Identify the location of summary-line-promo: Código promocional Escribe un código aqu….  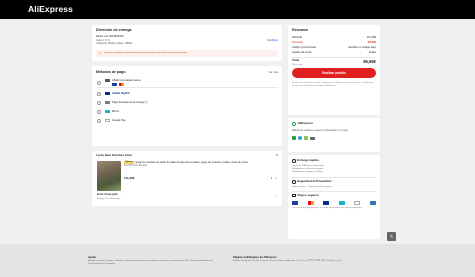
(334, 47).